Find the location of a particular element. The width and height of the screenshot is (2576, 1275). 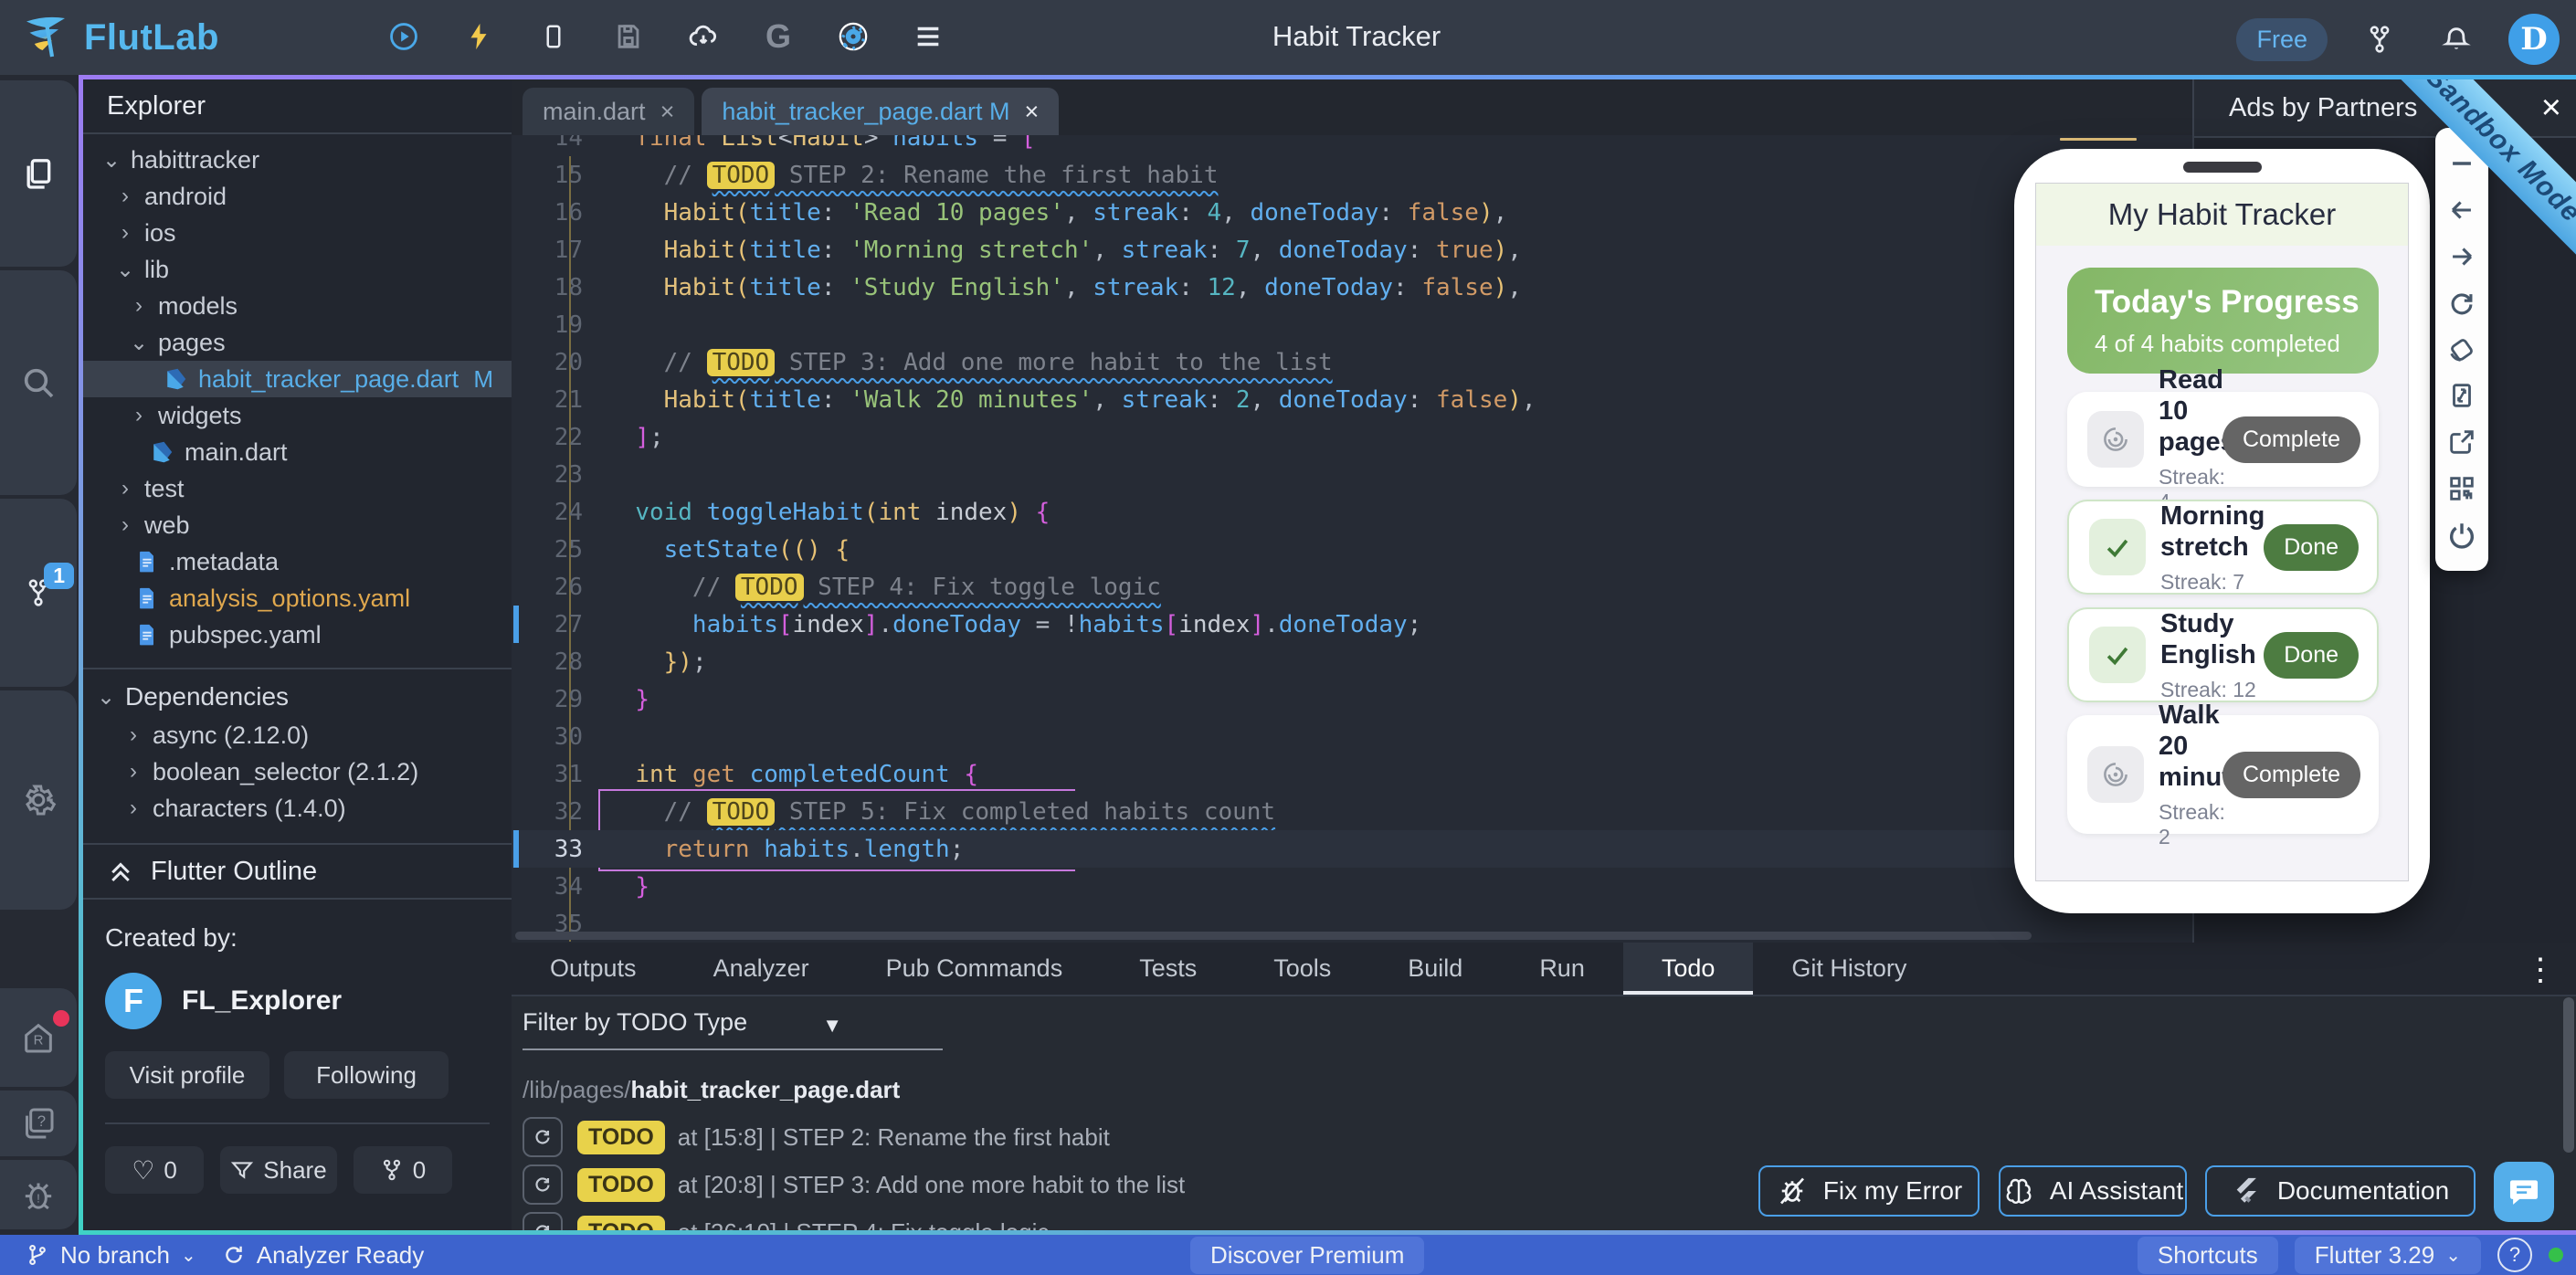

code-line-30: 30 is located at coordinates (1352, 737).